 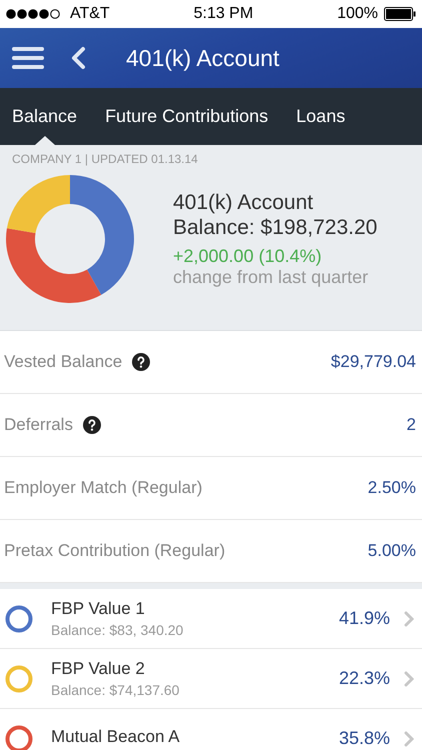 I want to click on screen-title: 401(k) Account, so click(x=203, y=58).